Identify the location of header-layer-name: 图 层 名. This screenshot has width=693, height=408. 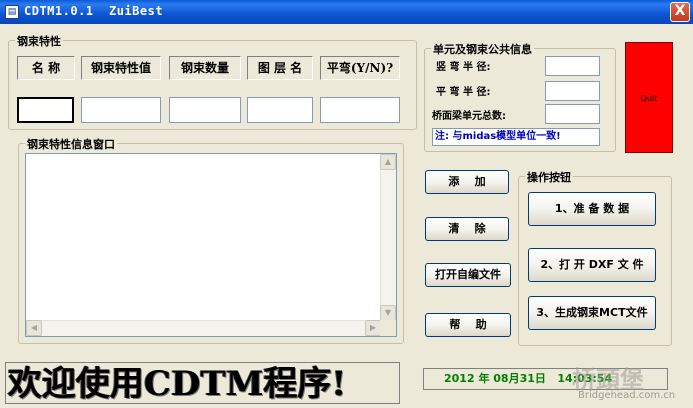
(280, 68).